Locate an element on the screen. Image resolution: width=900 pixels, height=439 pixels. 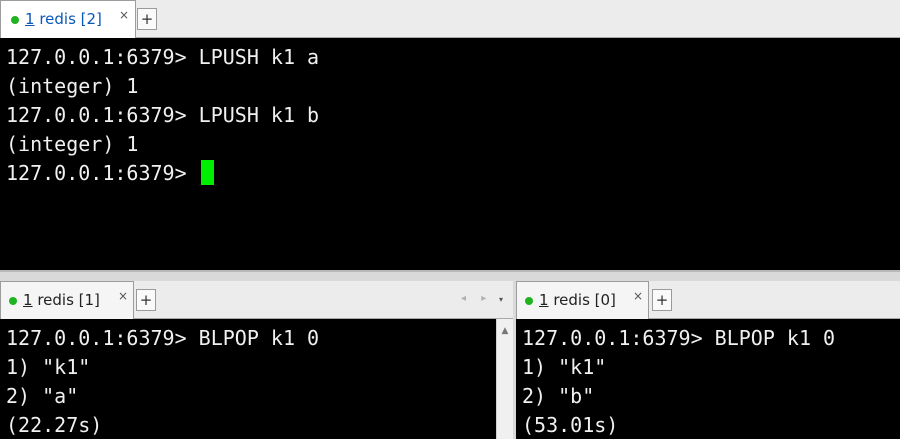
scroll-up-icon: ▲ is located at coordinates (505, 331).